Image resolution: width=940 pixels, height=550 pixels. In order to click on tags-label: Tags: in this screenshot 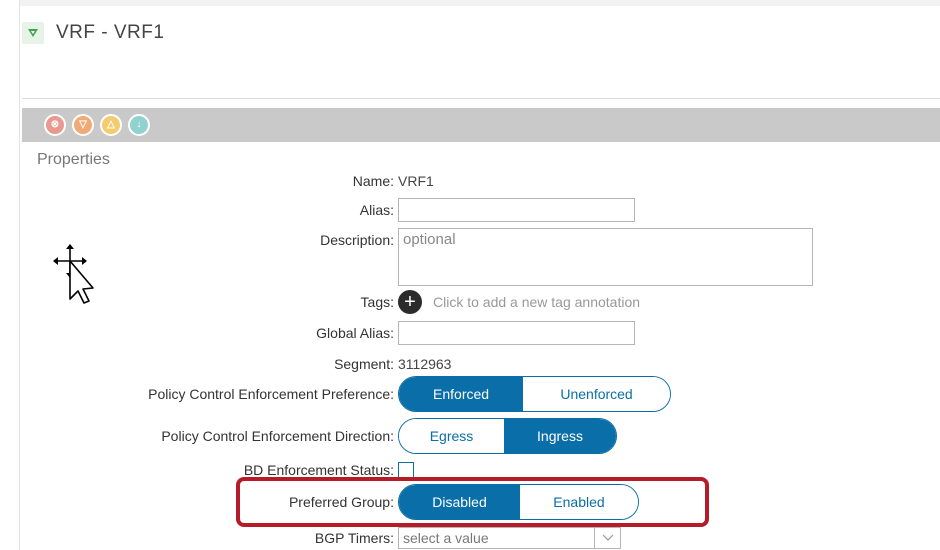, I will do `click(377, 302)`.